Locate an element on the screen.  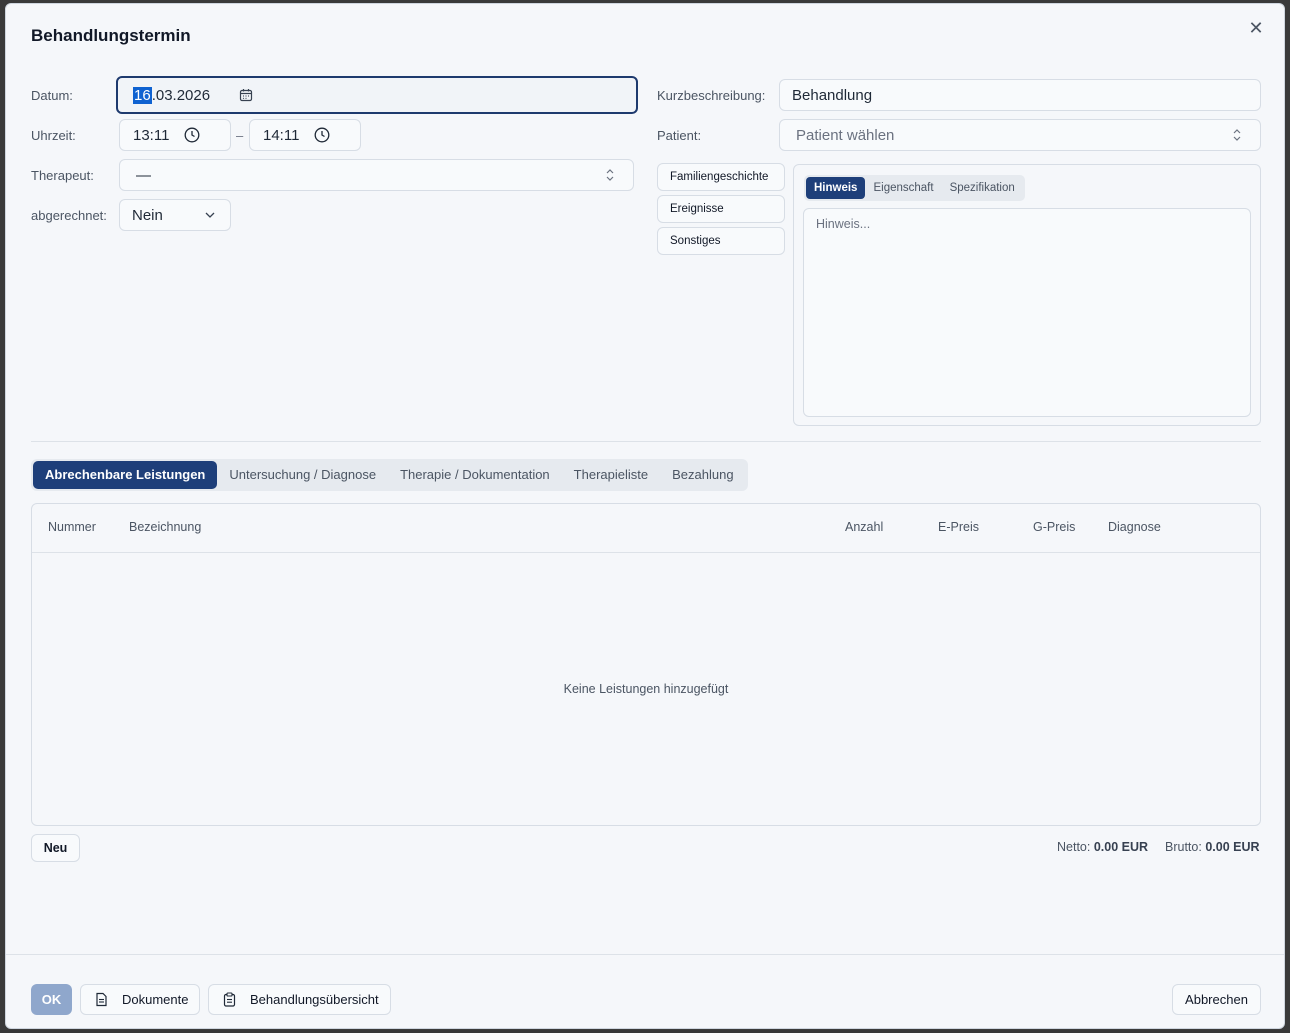
behandlungsuebersicht-button: Behandlungsübersicht is located at coordinates (299, 999).